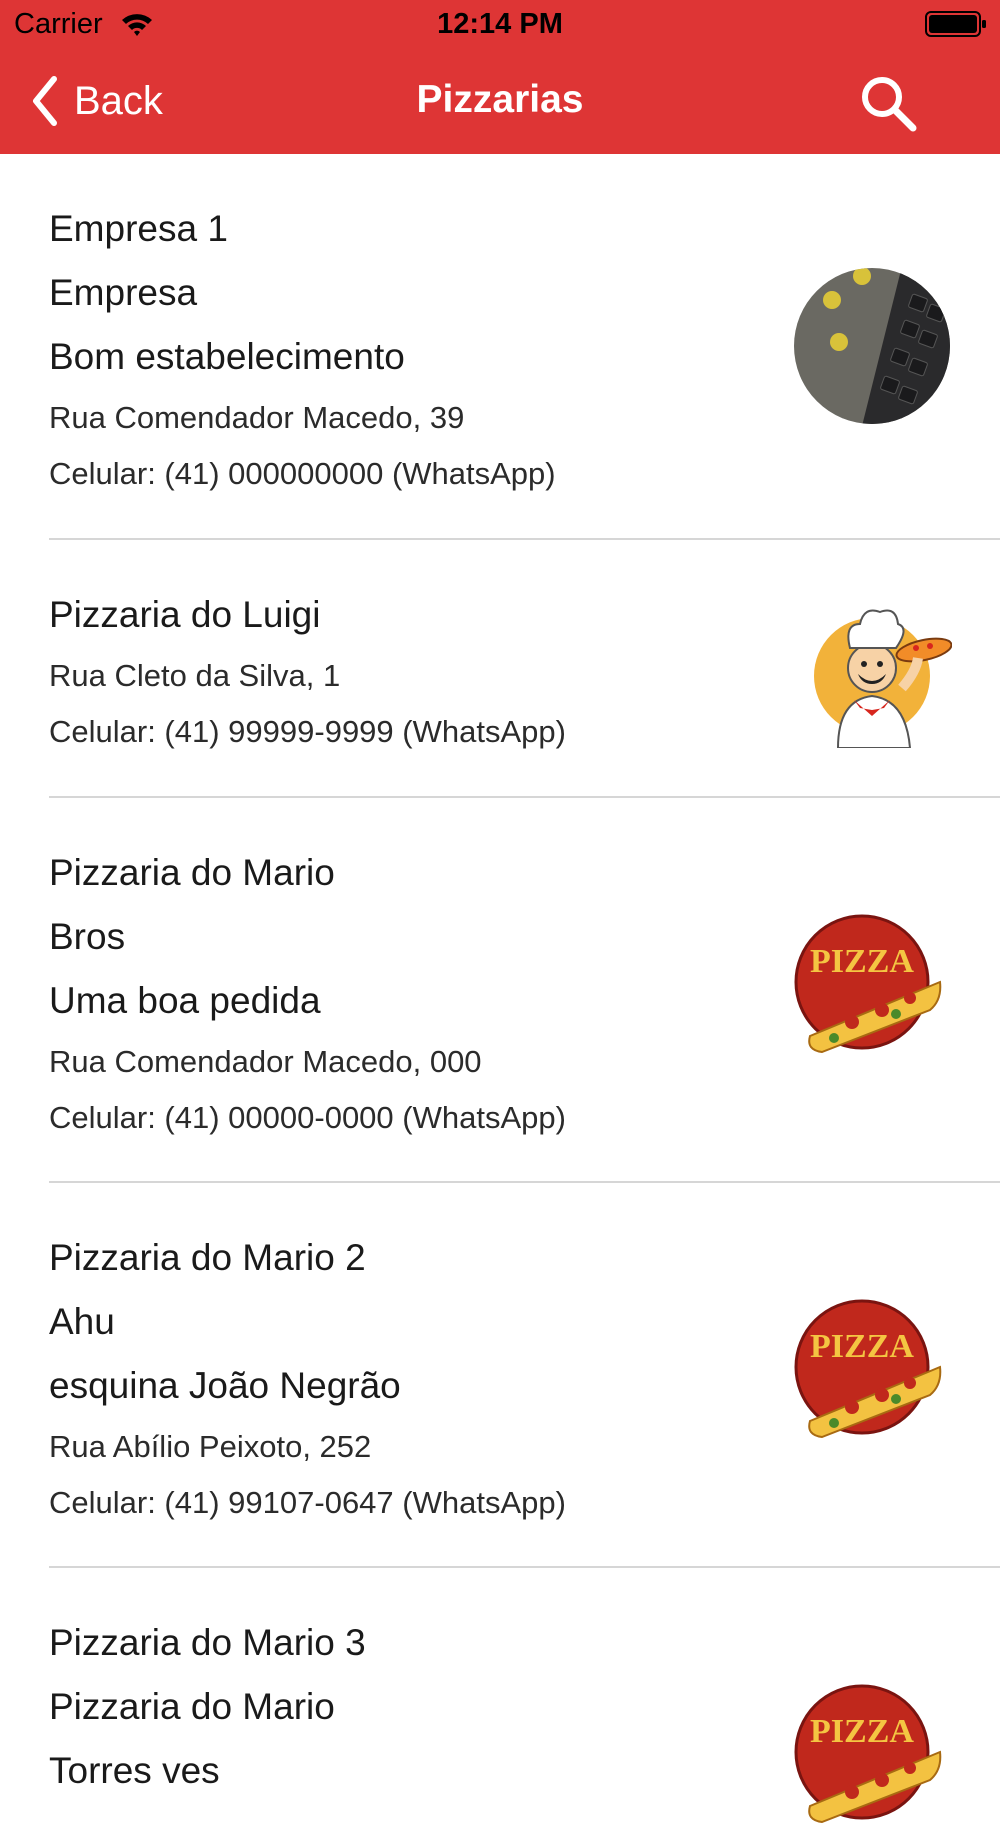  What do you see at coordinates (195, 675) in the screenshot?
I see `item-address: Rua Cleto da Silva, 1` at bounding box center [195, 675].